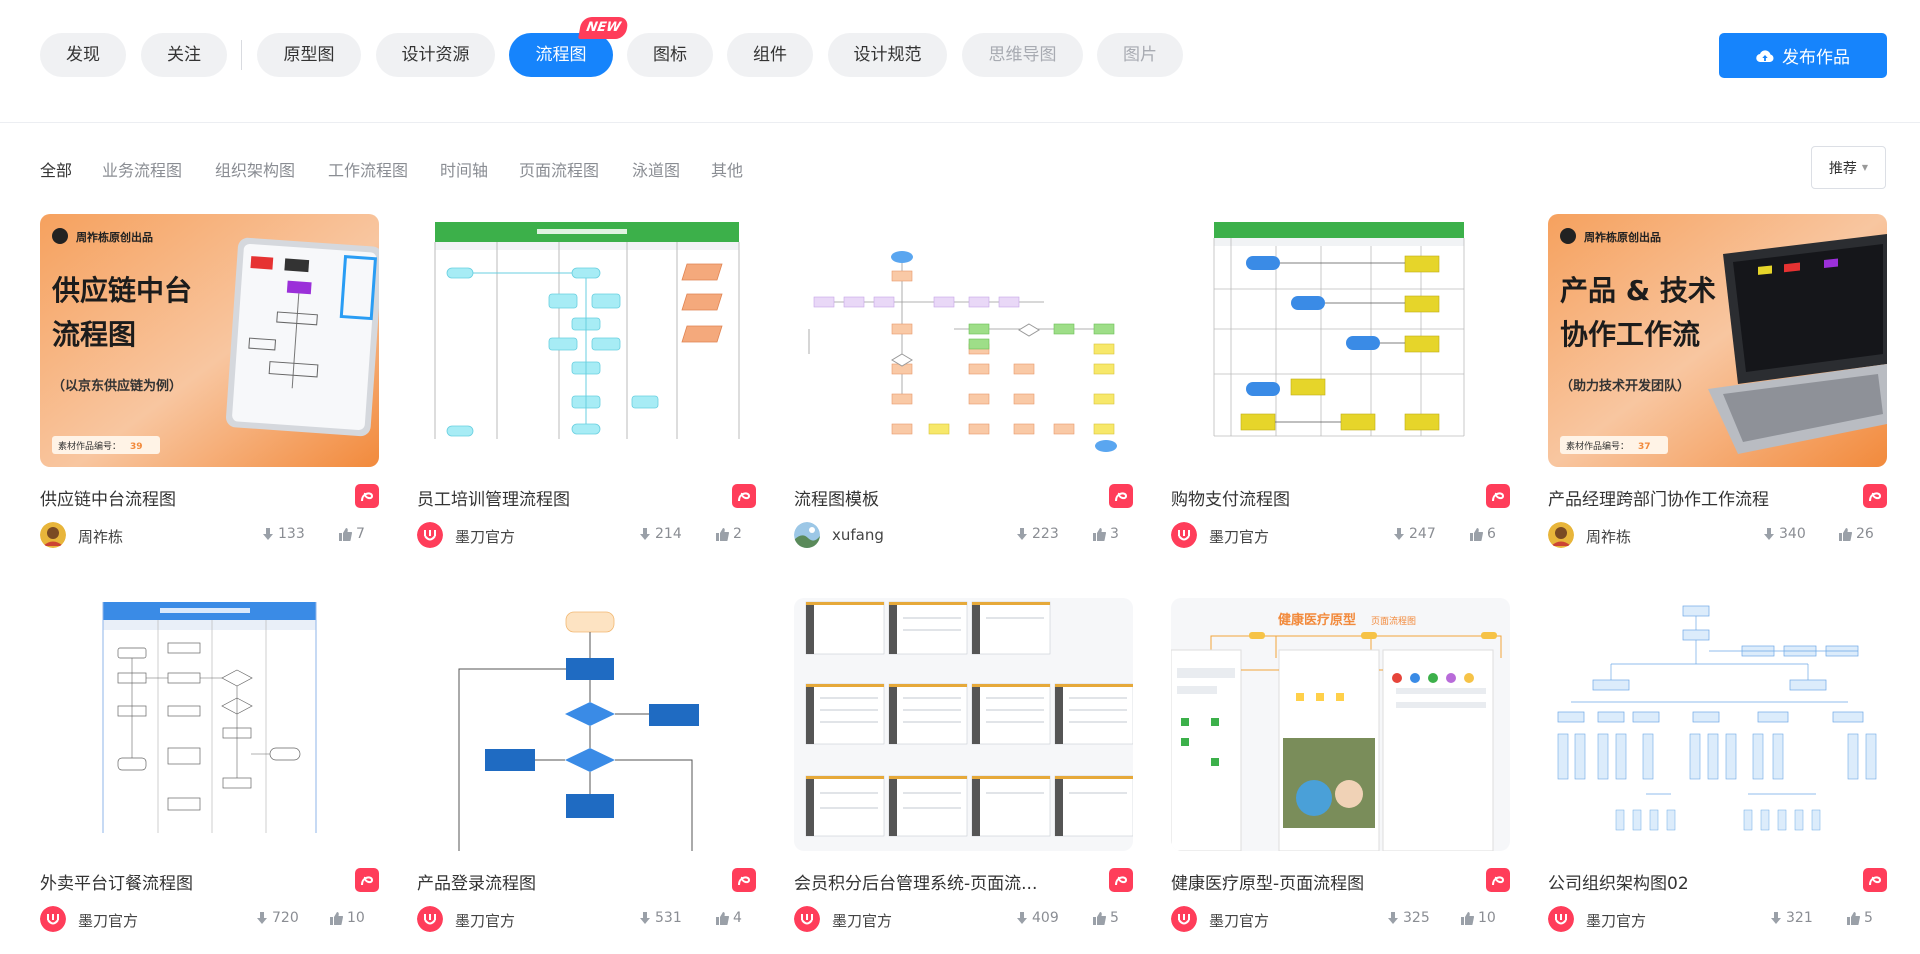 Image resolution: width=1920 pixels, height=954 pixels. What do you see at coordinates (309, 55) in the screenshot?
I see `nav-pill-prototype: 原型图` at bounding box center [309, 55].